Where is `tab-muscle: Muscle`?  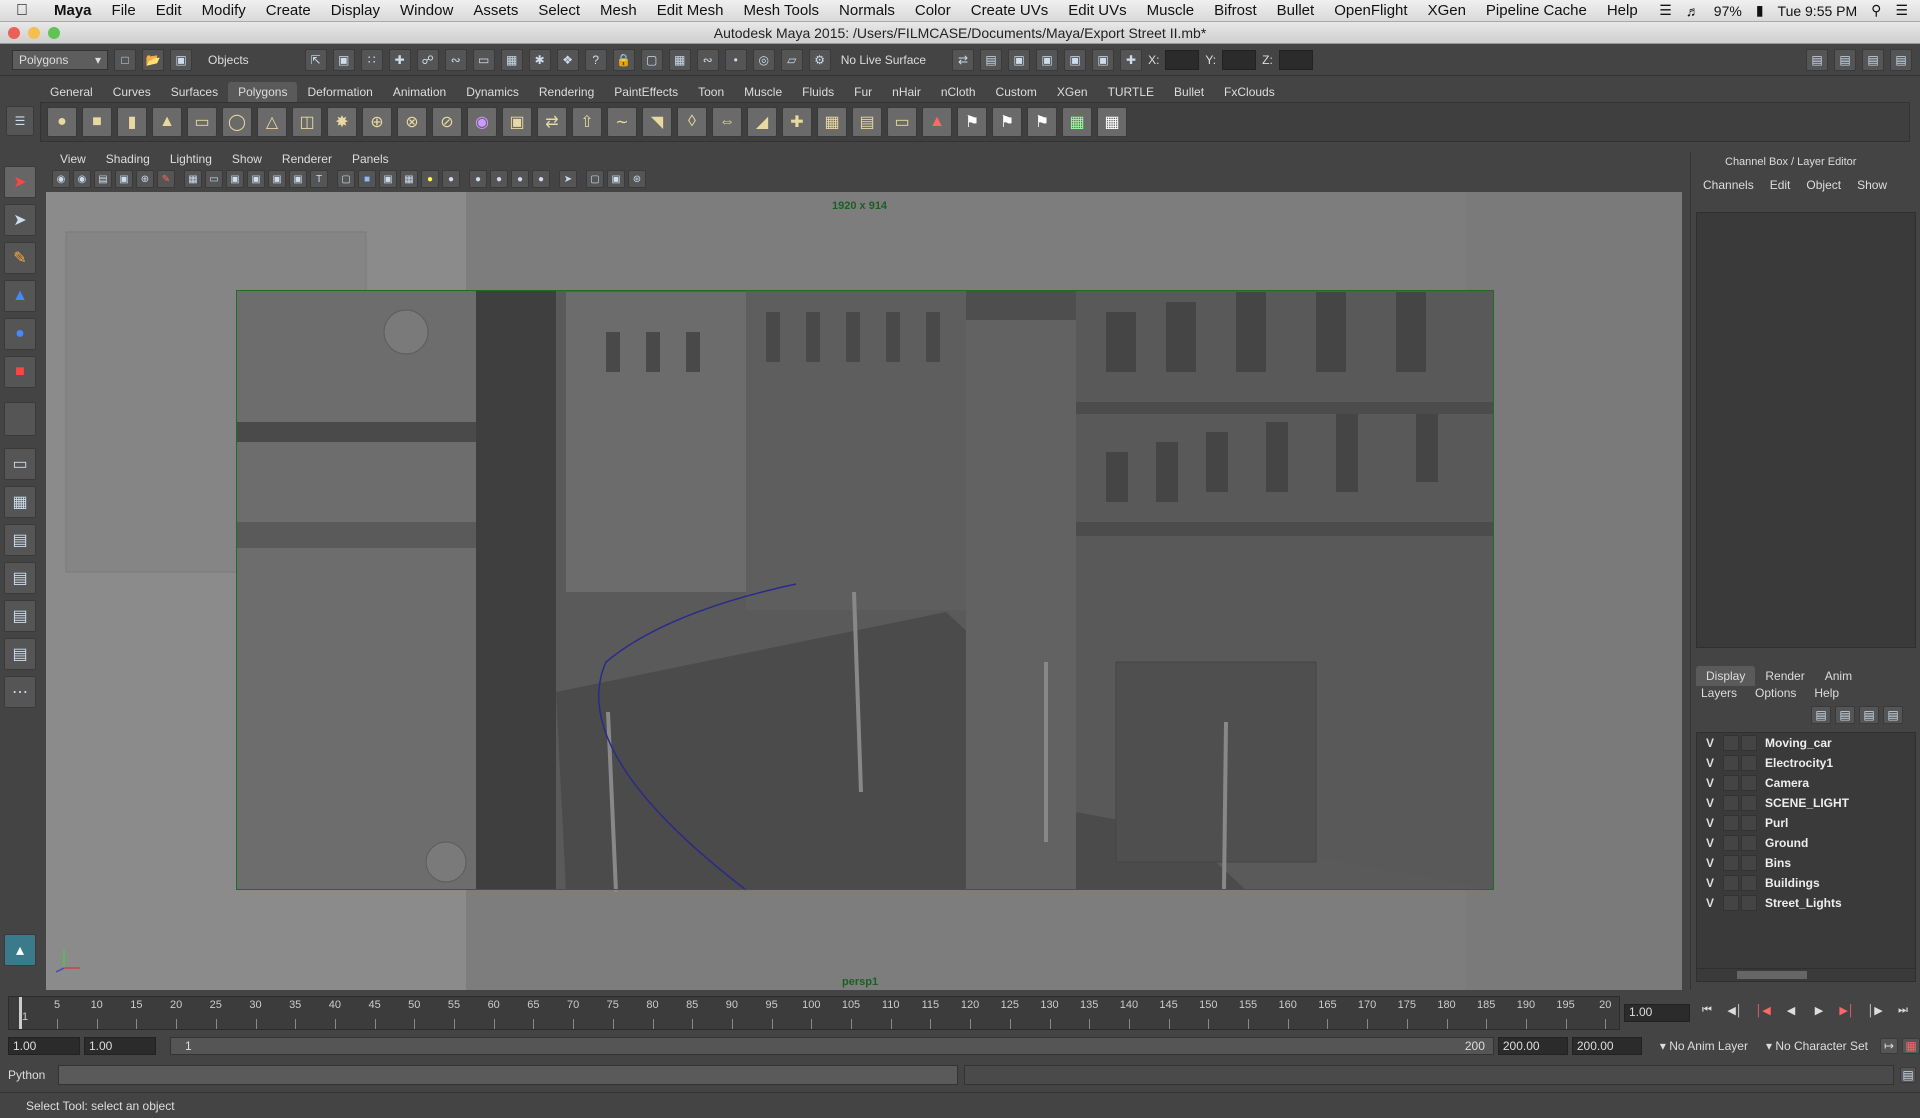 tab-muscle: Muscle is located at coordinates (763, 92).